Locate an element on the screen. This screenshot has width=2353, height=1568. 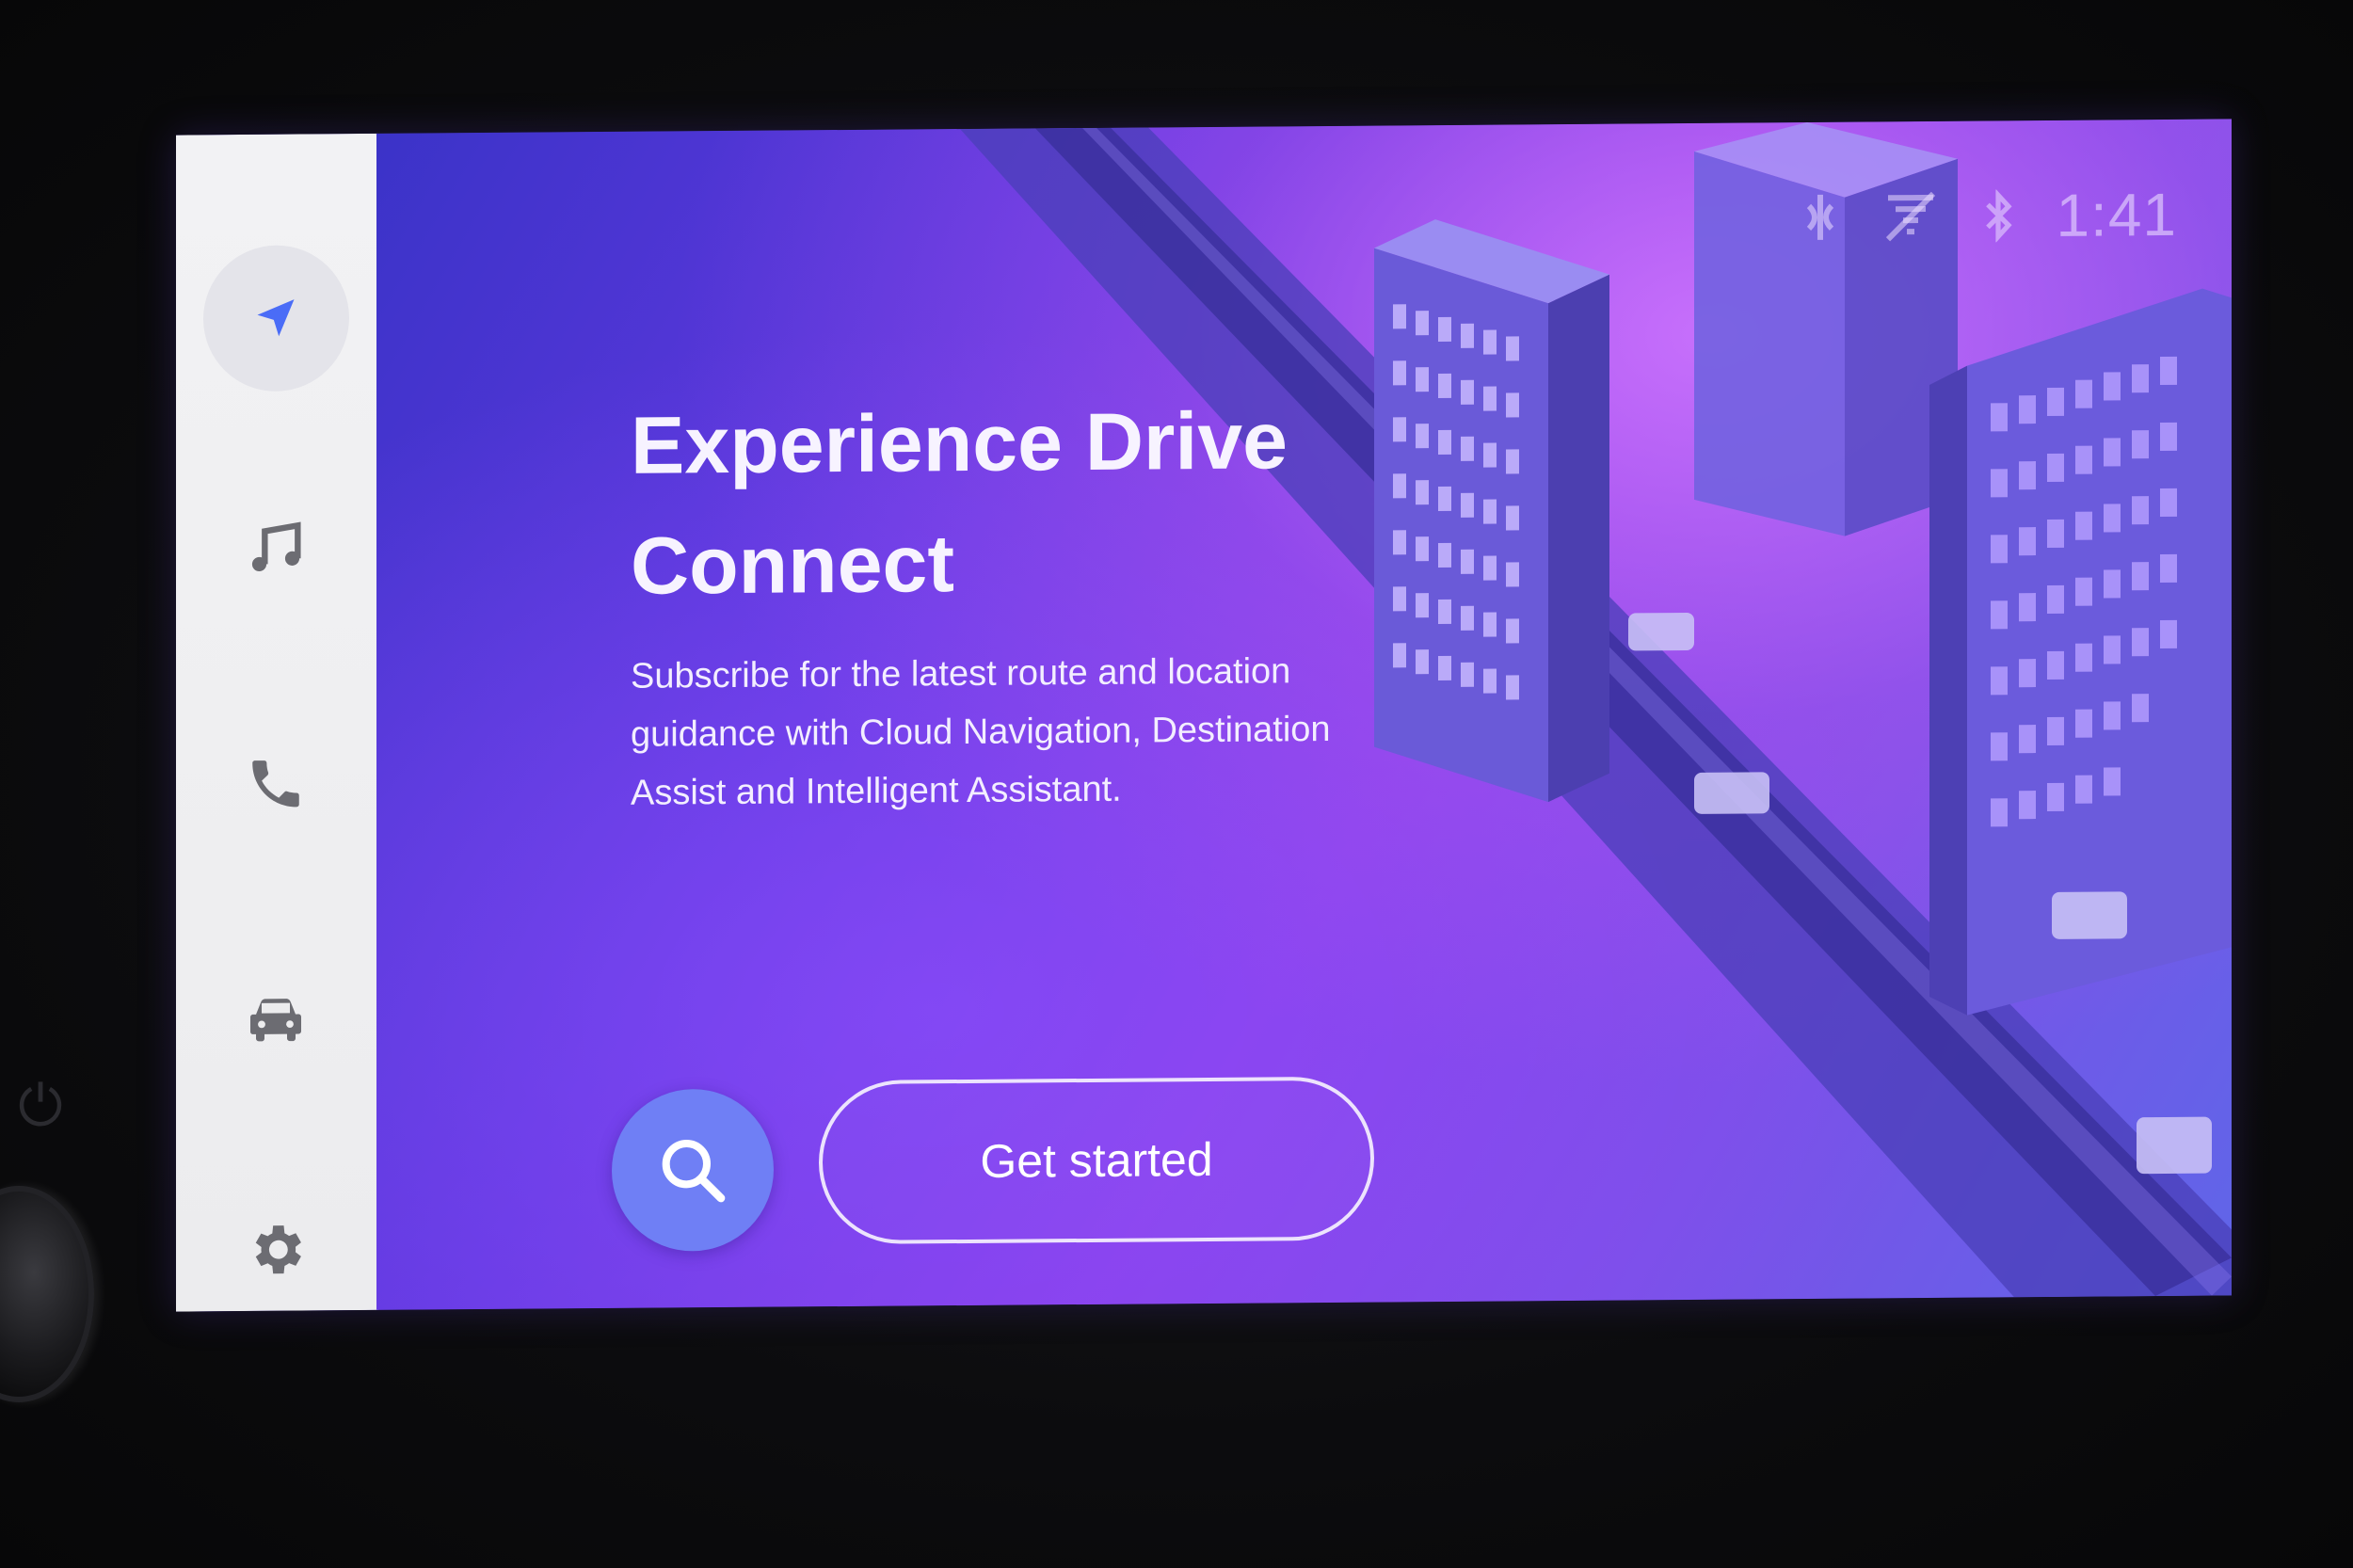
sidebar-item-phone is located at coordinates (275, 783).